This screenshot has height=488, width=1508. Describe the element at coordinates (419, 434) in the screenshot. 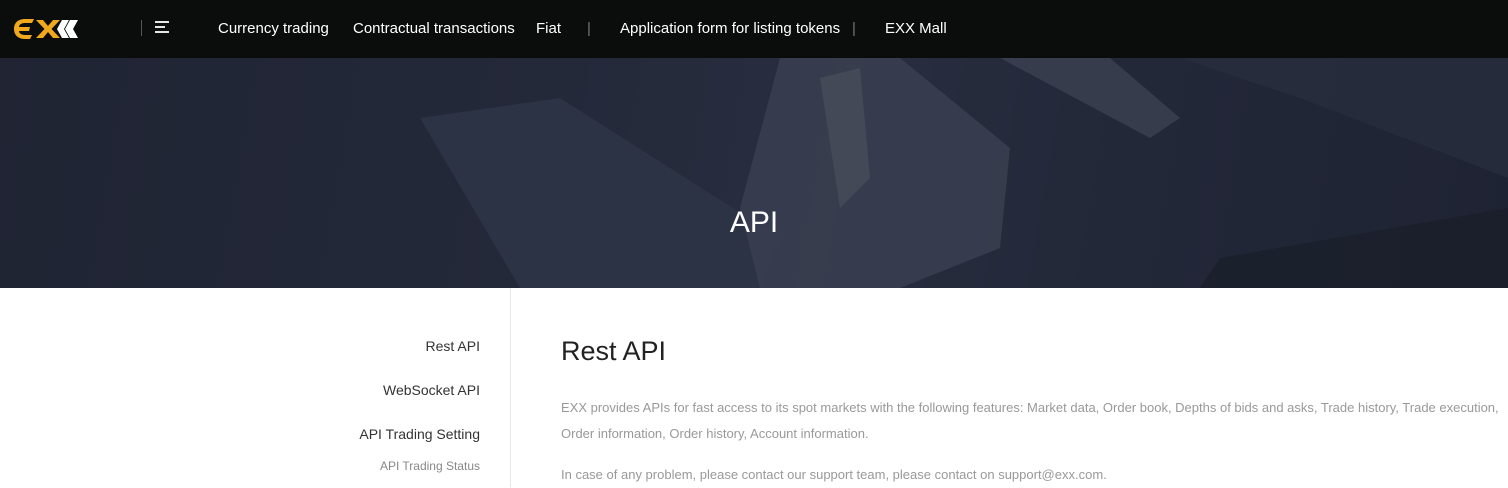

I see `sidebar-item-api-trading-setting: API Trading Setting` at that location.